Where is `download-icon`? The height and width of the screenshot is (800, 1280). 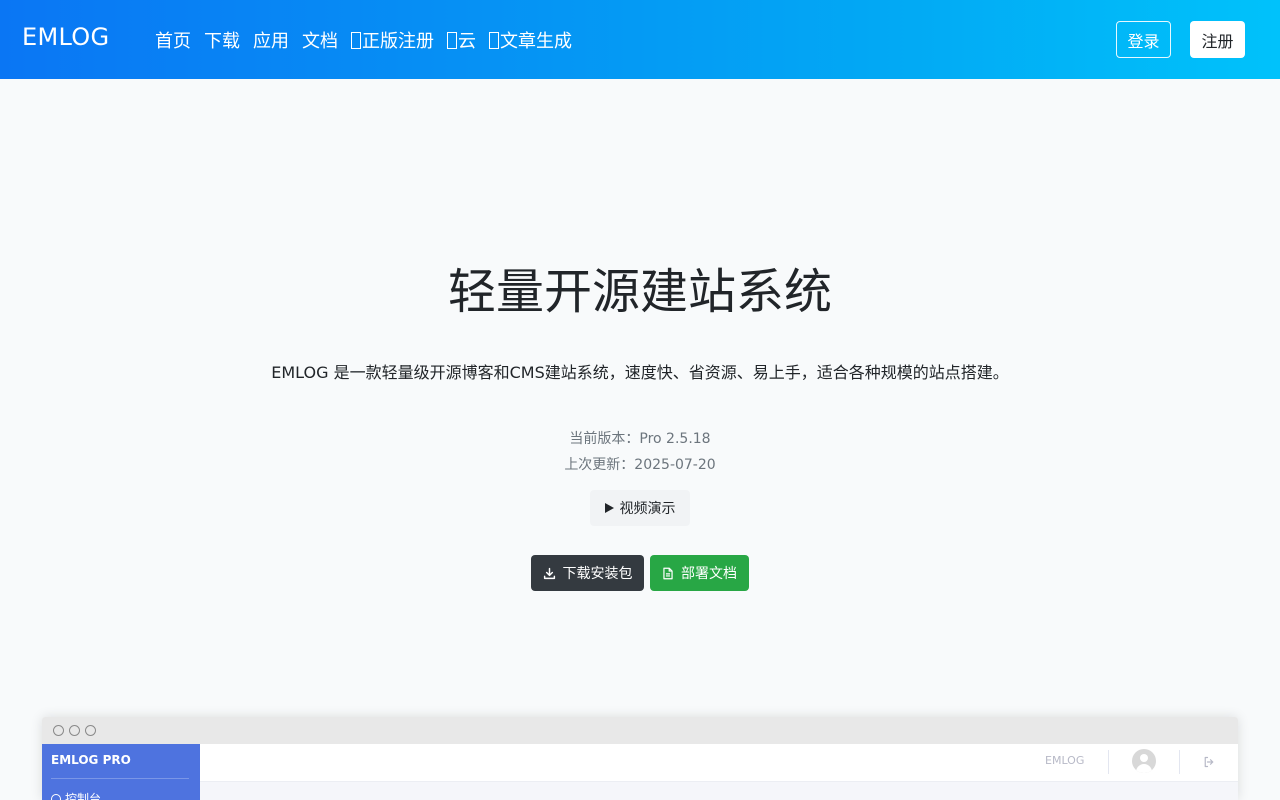 download-icon is located at coordinates (549, 573).